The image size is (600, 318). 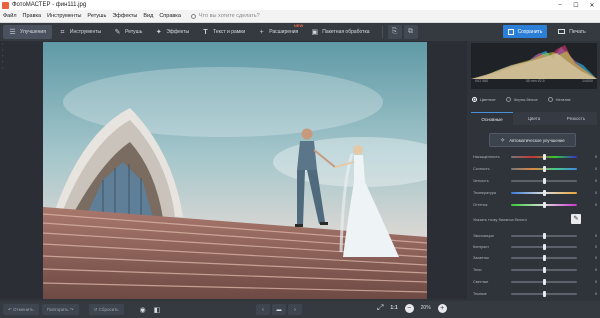 What do you see at coordinates (32, 16) in the screenshot?
I see `menu-edit: Правка` at bounding box center [32, 16].